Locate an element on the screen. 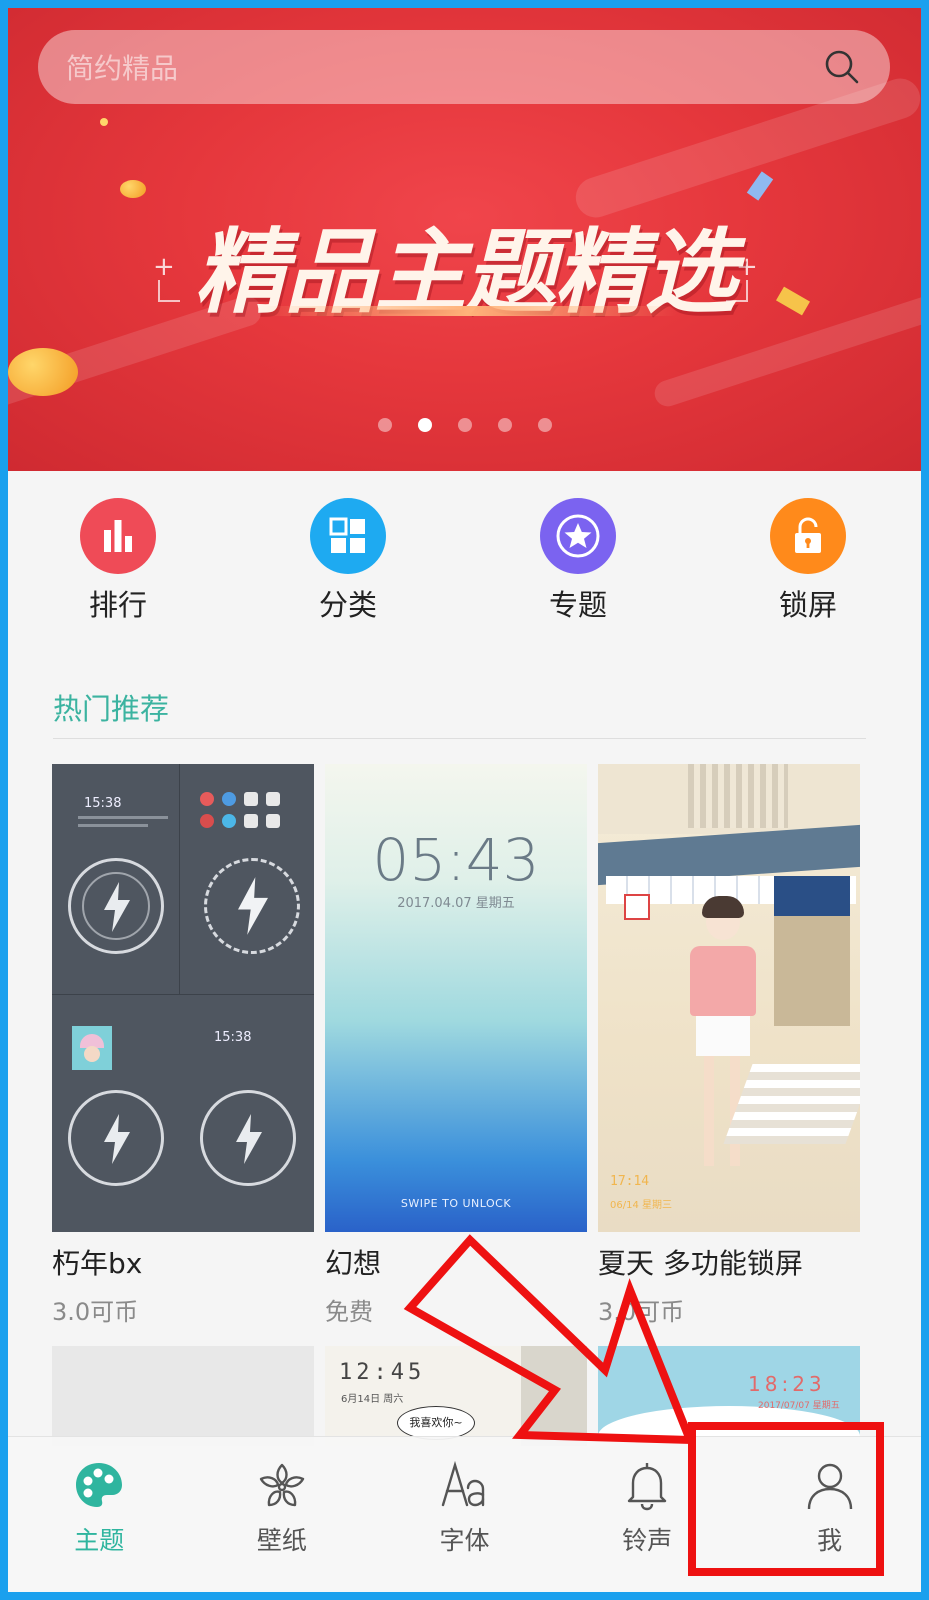 The width and height of the screenshot is (929, 1600). shortcut-label: 专题 is located at coordinates (577, 605).